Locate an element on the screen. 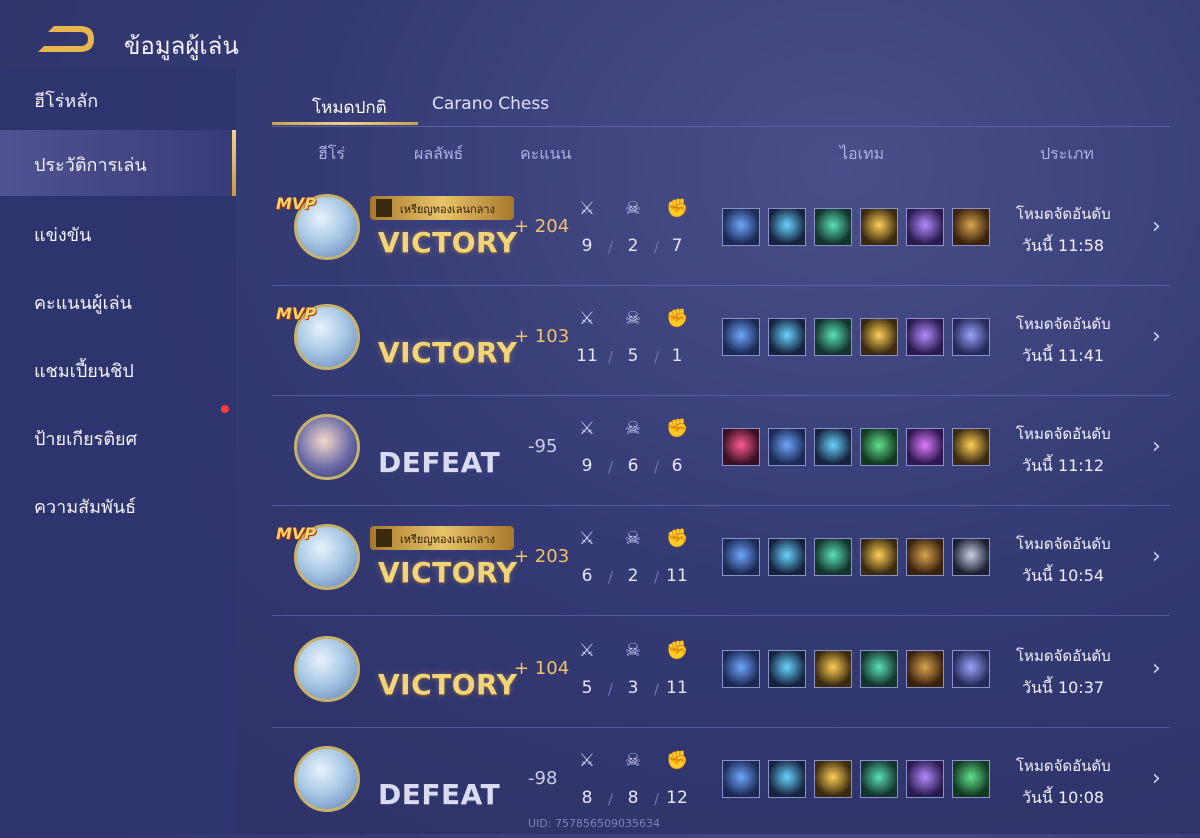 The height and width of the screenshot is (838, 1200). deaths-count: 5 is located at coordinates (633, 356).